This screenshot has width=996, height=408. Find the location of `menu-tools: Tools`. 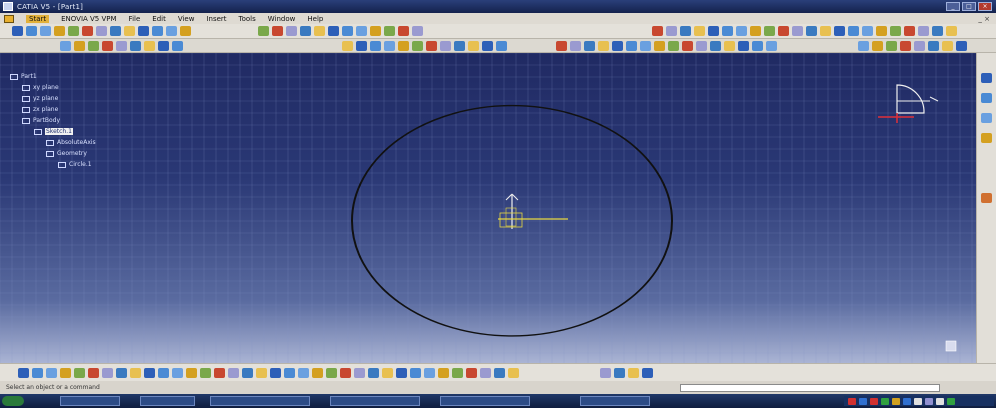

menu-tools: Tools is located at coordinates (247, 19).